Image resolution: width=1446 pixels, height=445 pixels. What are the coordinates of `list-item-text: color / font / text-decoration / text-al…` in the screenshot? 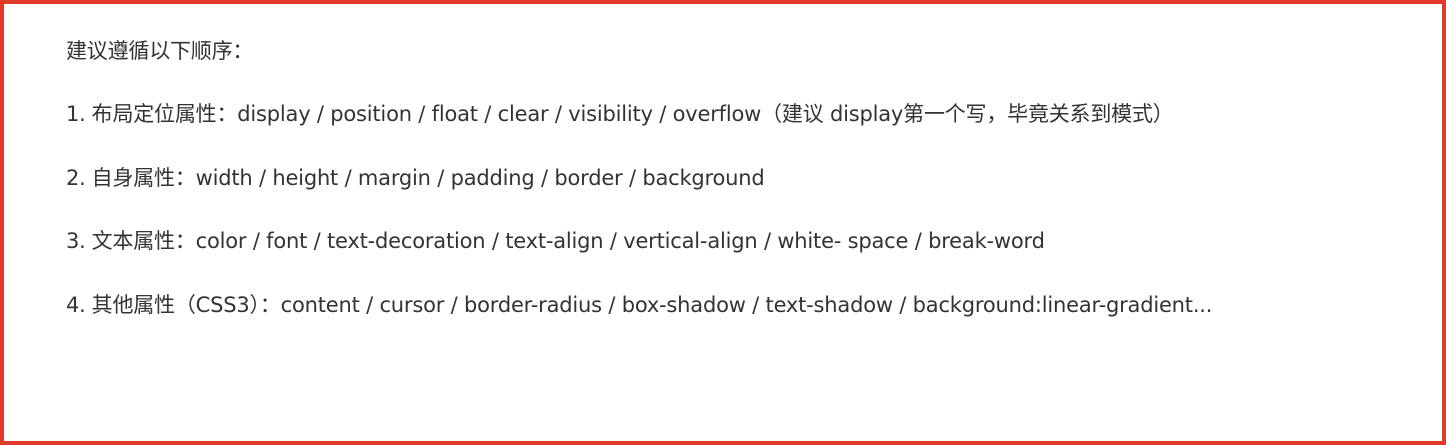 It's located at (620, 241).